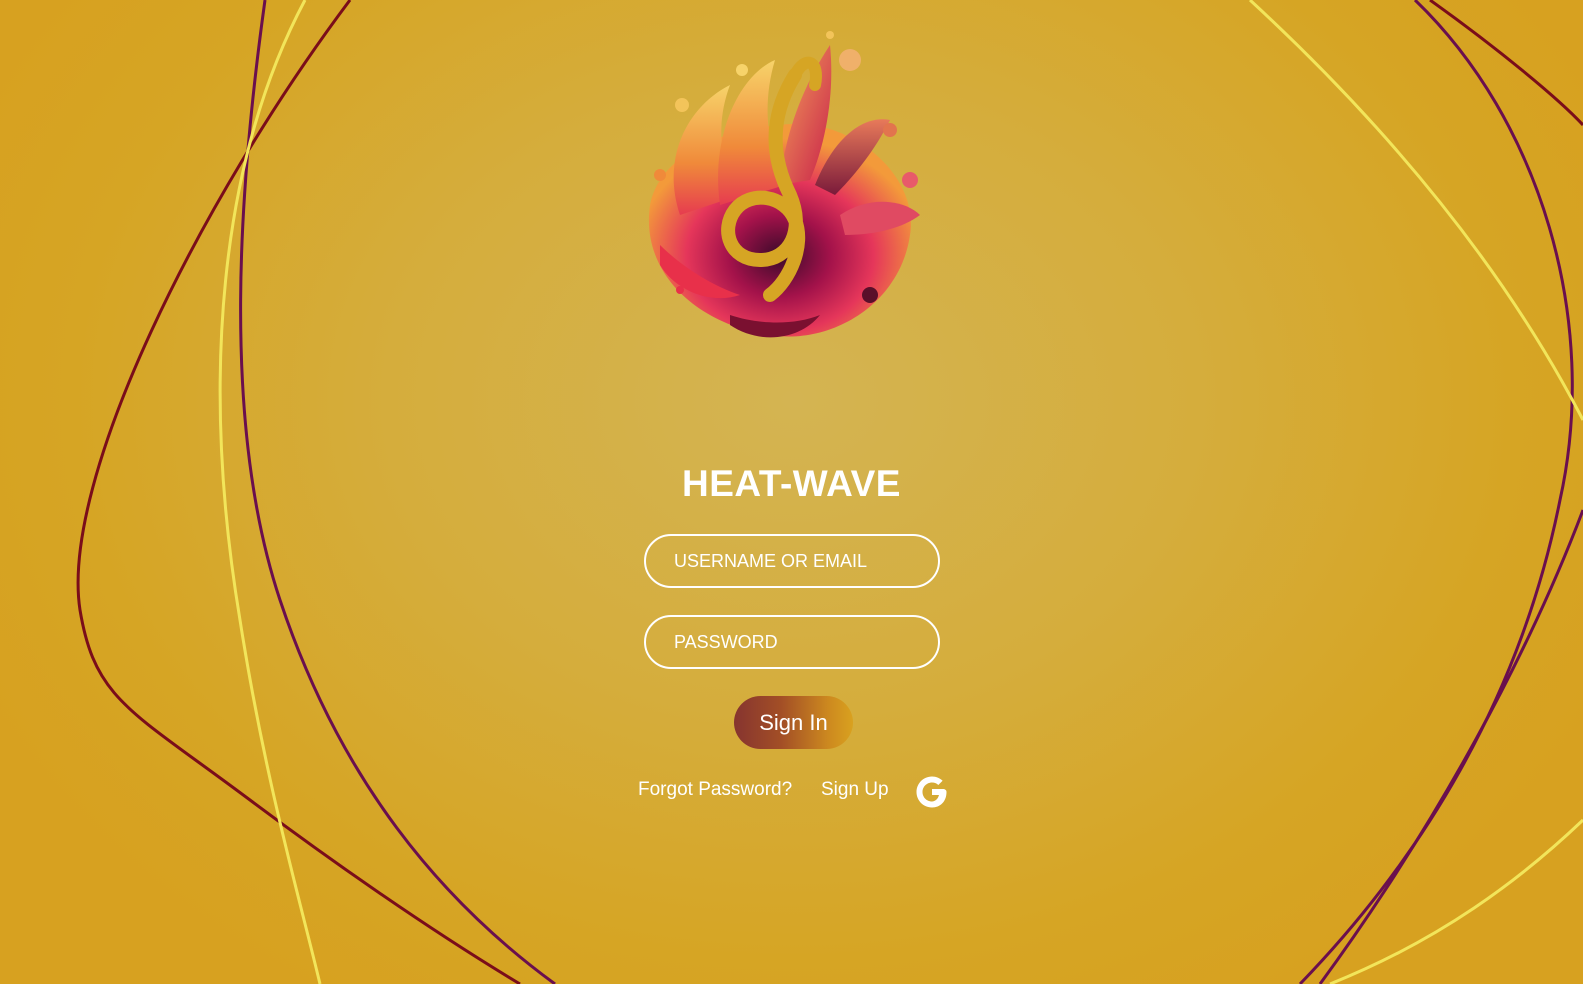 Image resolution: width=1583 pixels, height=984 pixels. Describe the element at coordinates (793, 722) in the screenshot. I see `sign-in-button: Sign In` at that location.